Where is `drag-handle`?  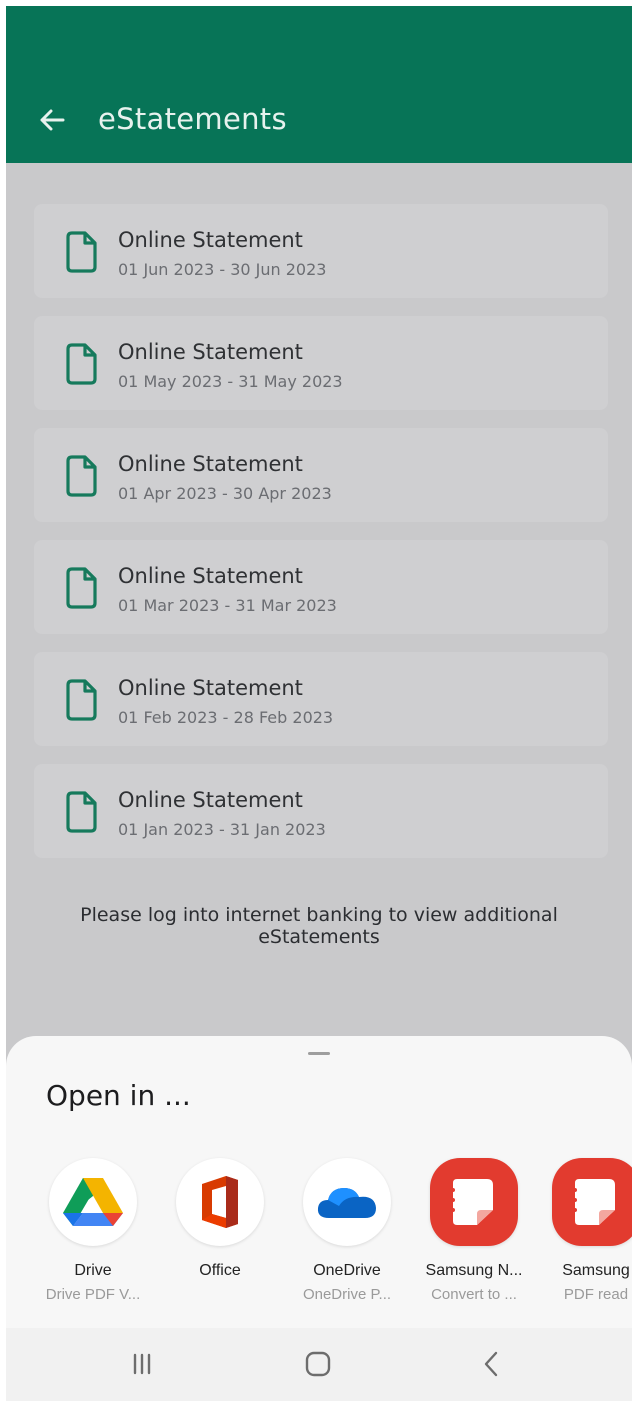
drag-handle is located at coordinates (319, 1053).